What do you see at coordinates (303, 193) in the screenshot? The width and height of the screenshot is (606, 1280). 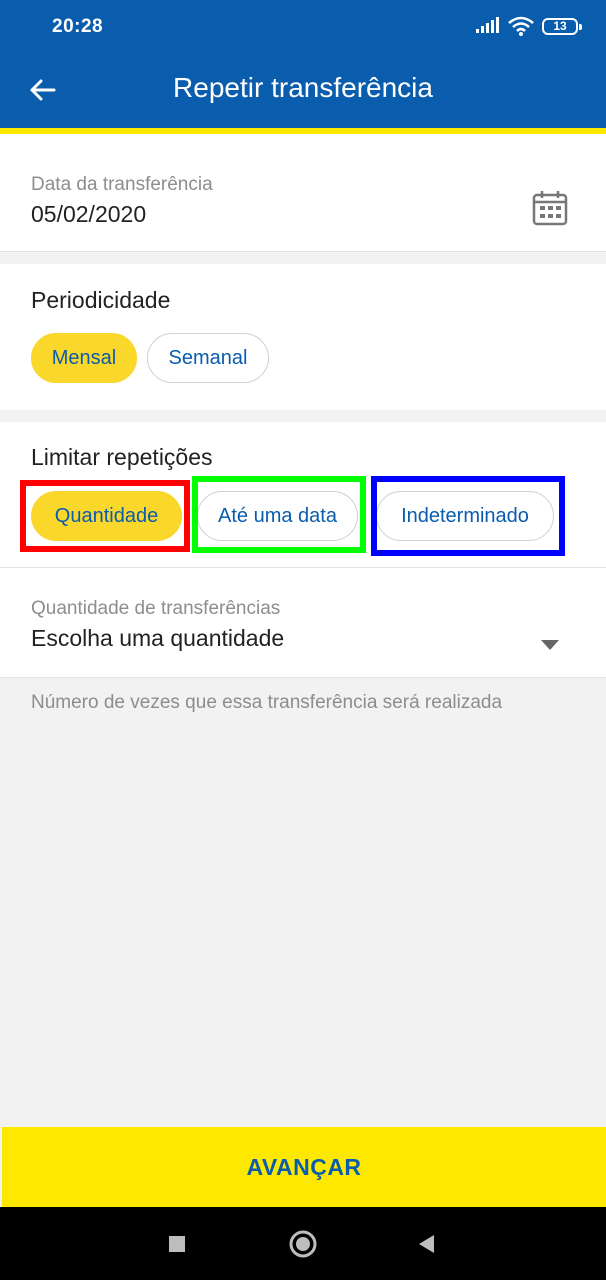 I see `date-field: Data da transferência 05/02/2020` at bounding box center [303, 193].